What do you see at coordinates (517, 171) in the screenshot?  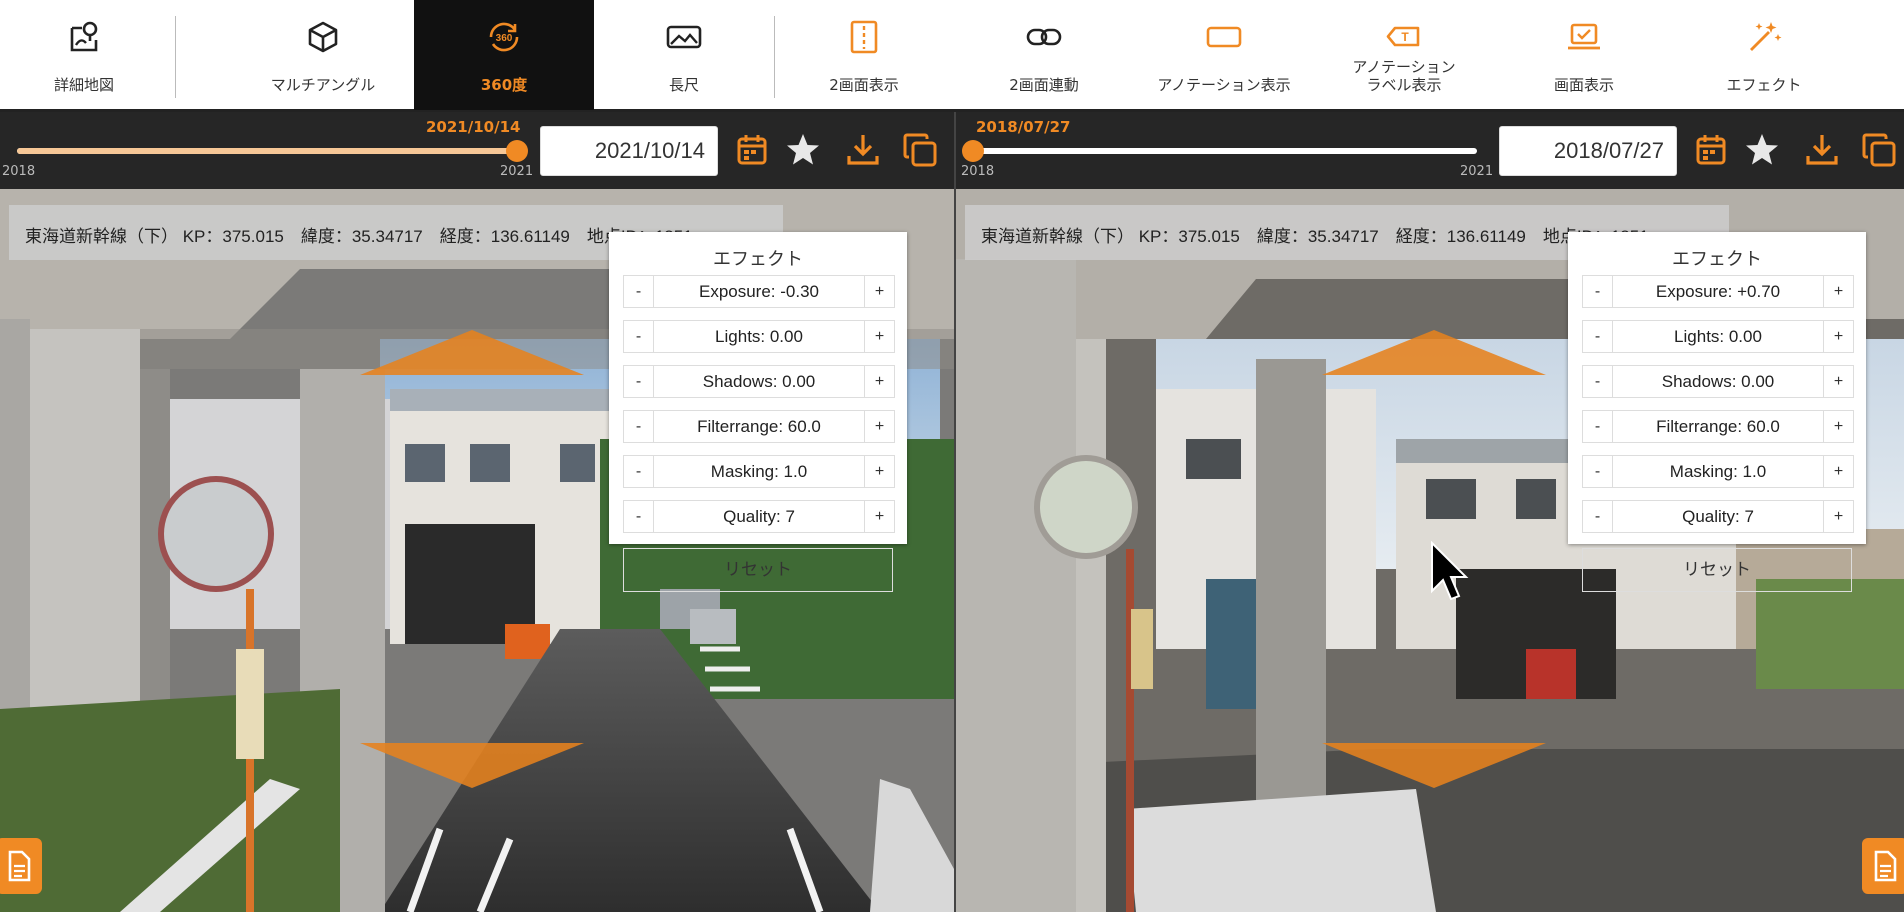 I see `slider-max-label: 2021` at bounding box center [517, 171].